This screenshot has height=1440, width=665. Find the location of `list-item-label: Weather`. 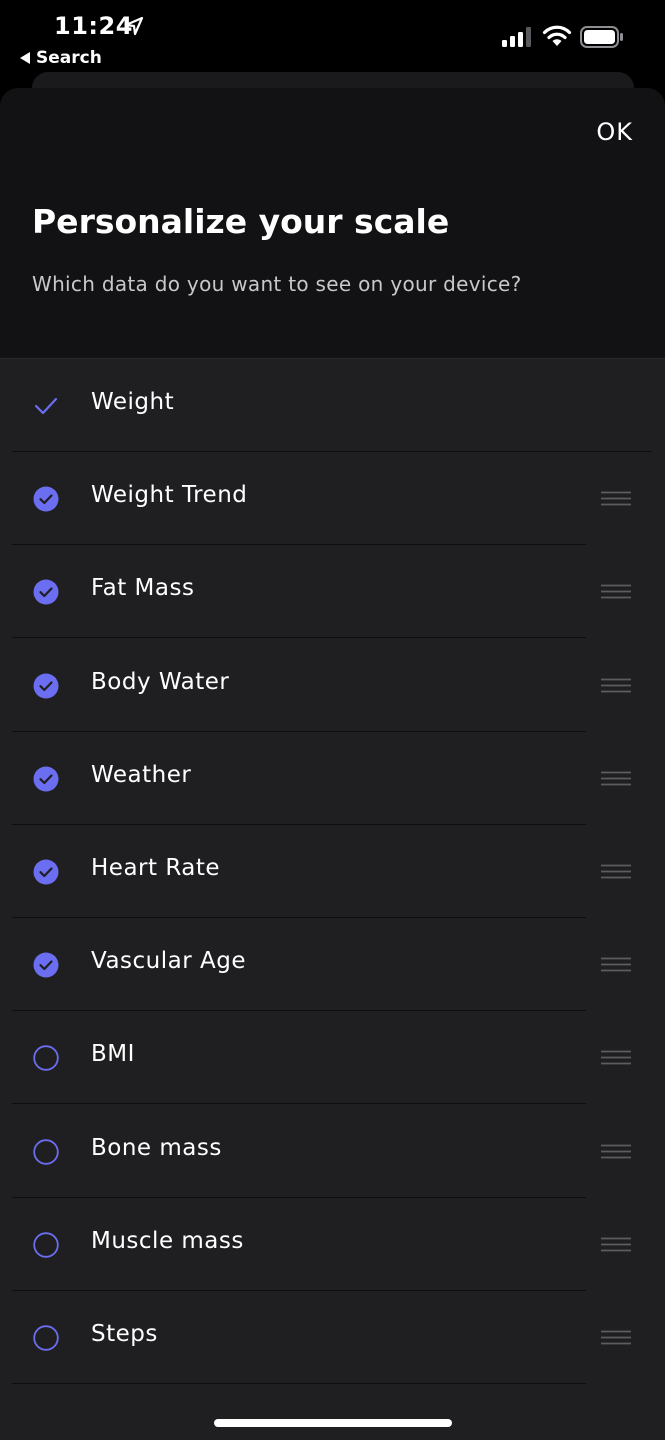

list-item-label: Weather is located at coordinates (141, 774).